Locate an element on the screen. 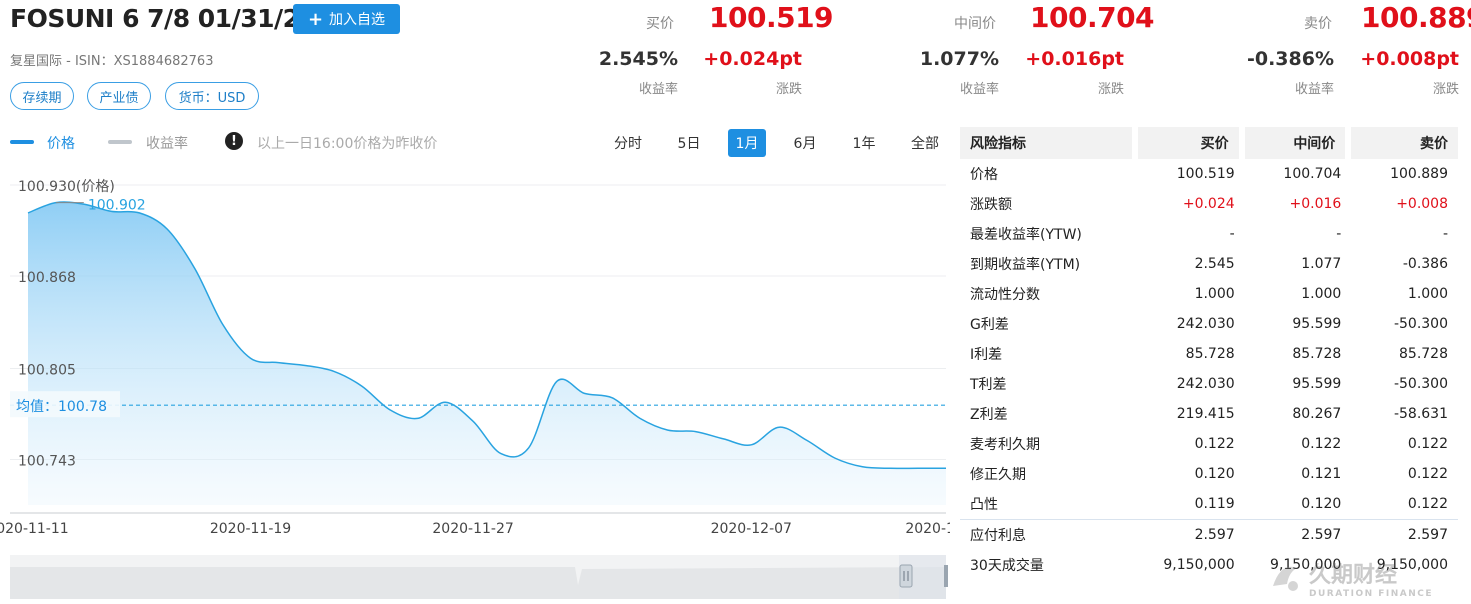 This screenshot has height=604, width=1471. duration-finance-logo: 久期财经 DURATION FINANCE is located at coordinates (1352, 580).